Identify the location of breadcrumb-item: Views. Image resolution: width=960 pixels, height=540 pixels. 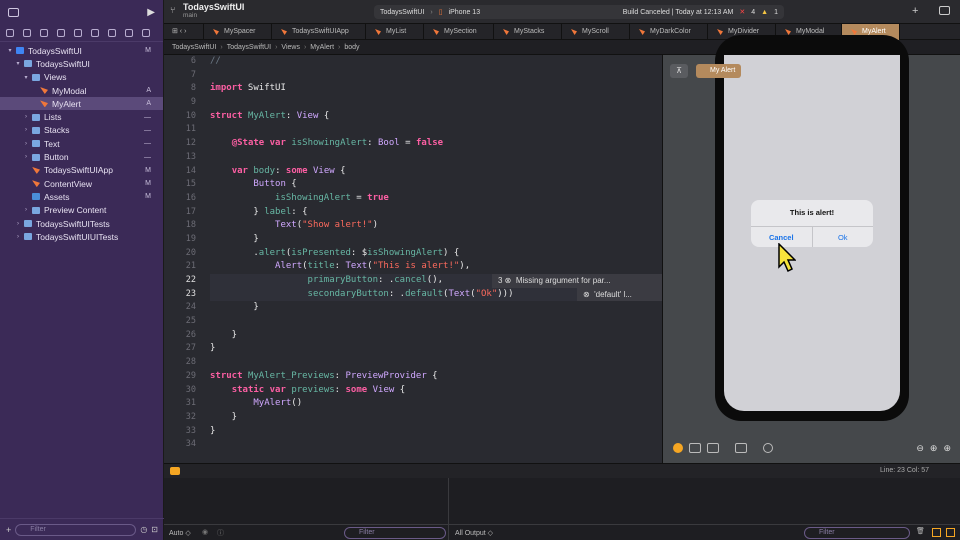
(290, 47).